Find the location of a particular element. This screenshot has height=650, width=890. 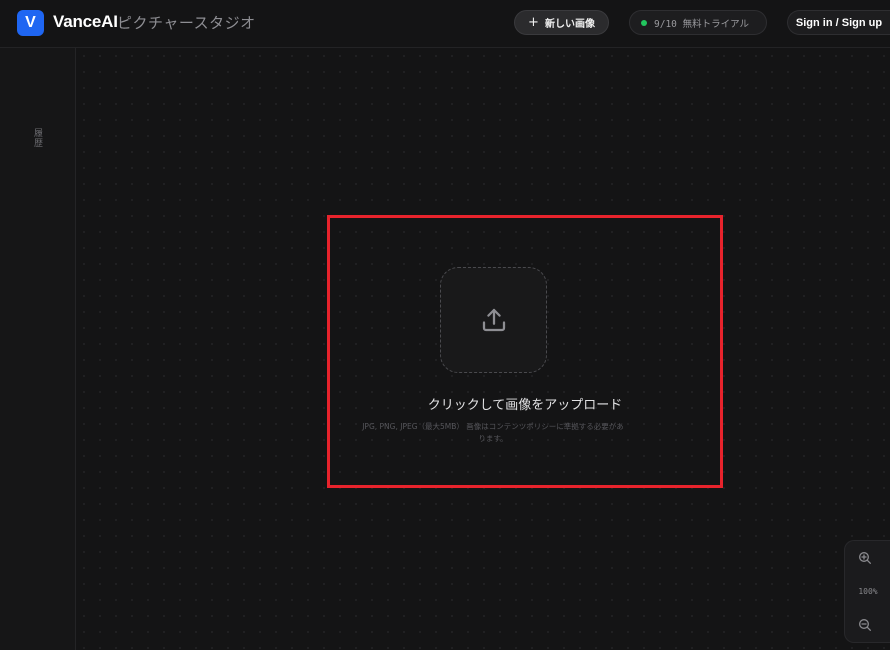

history-sidebar: 履歴 is located at coordinates (38, 349).